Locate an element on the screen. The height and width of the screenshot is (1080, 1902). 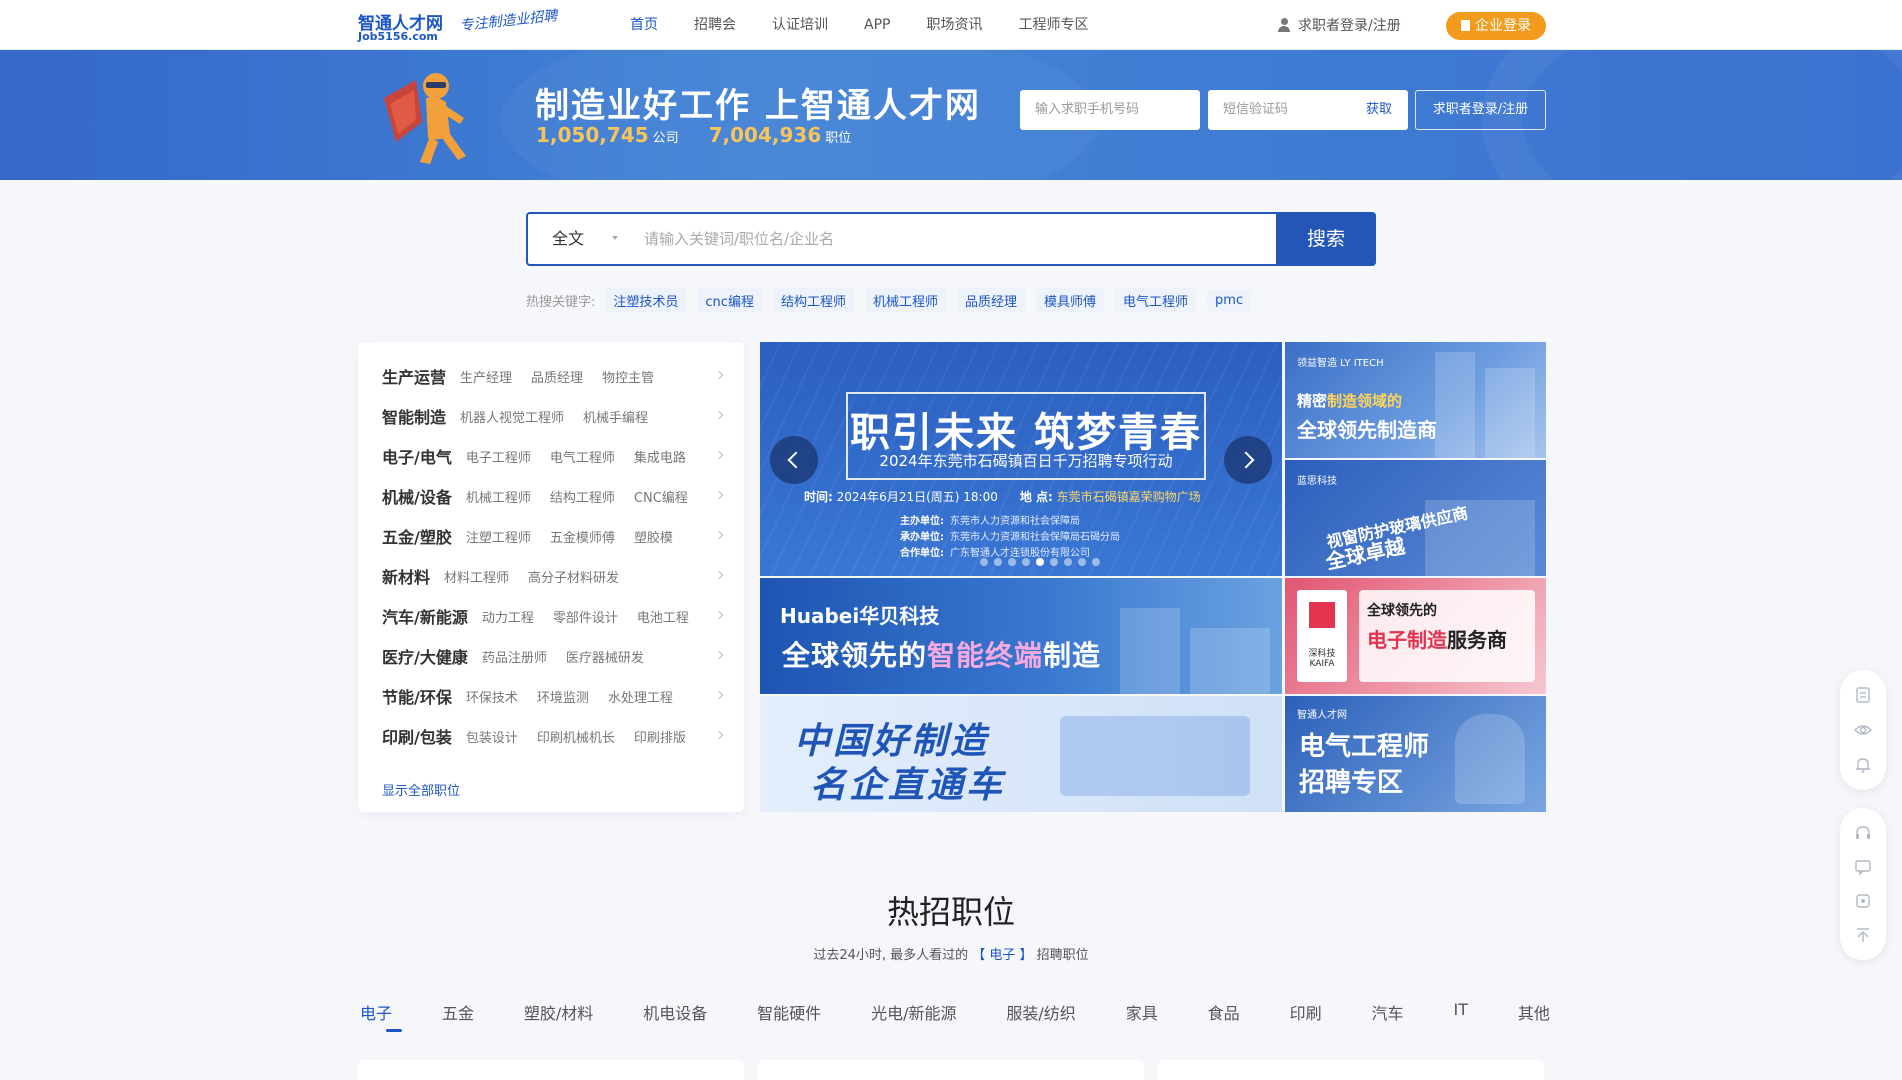
enterprise-login-button: 企业登录 is located at coordinates (1496, 26).